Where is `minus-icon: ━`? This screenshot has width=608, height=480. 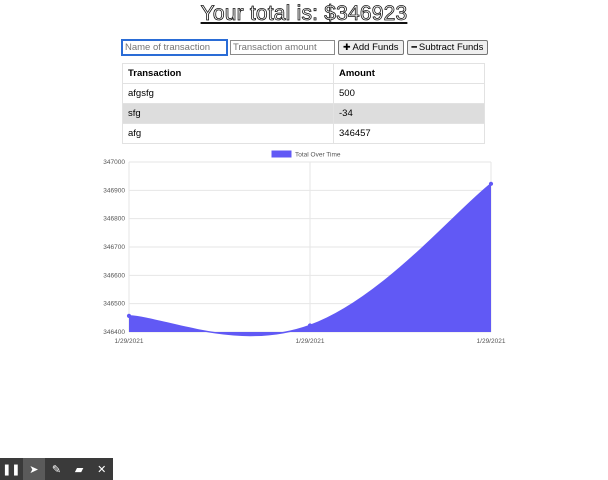
minus-icon: ━ is located at coordinates (414, 46).